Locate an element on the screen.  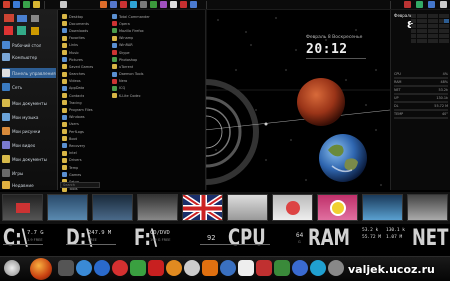
start-menu-item: Игры is located at coordinates (29, 173).